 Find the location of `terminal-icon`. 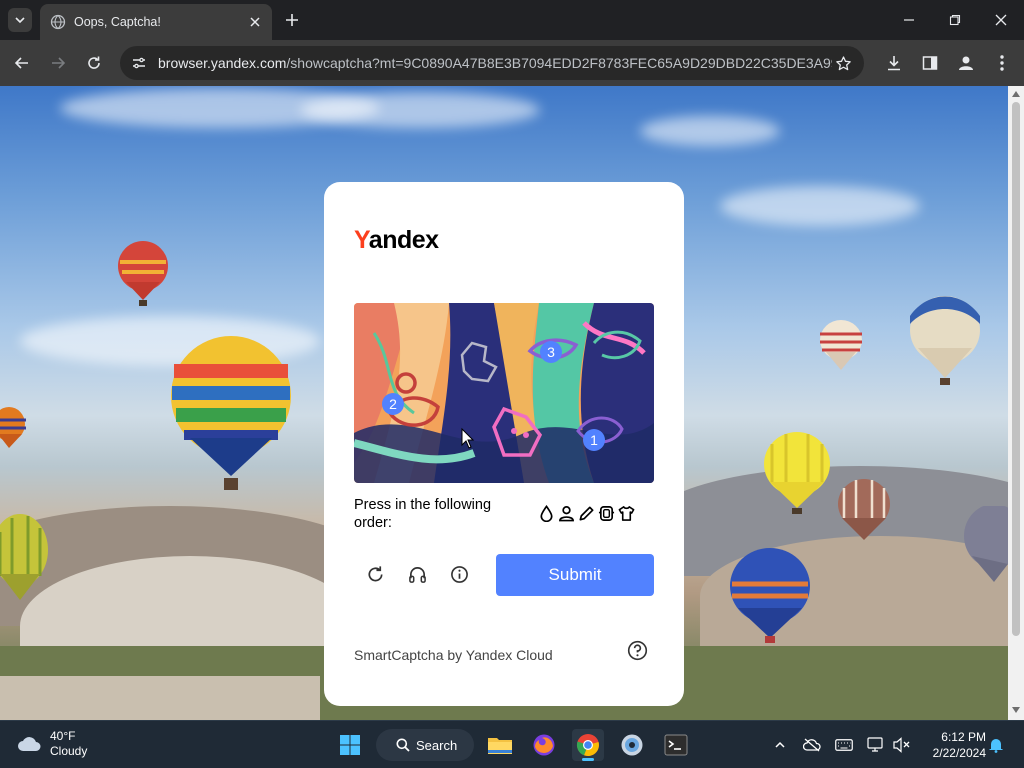

terminal-icon is located at coordinates (676, 745).